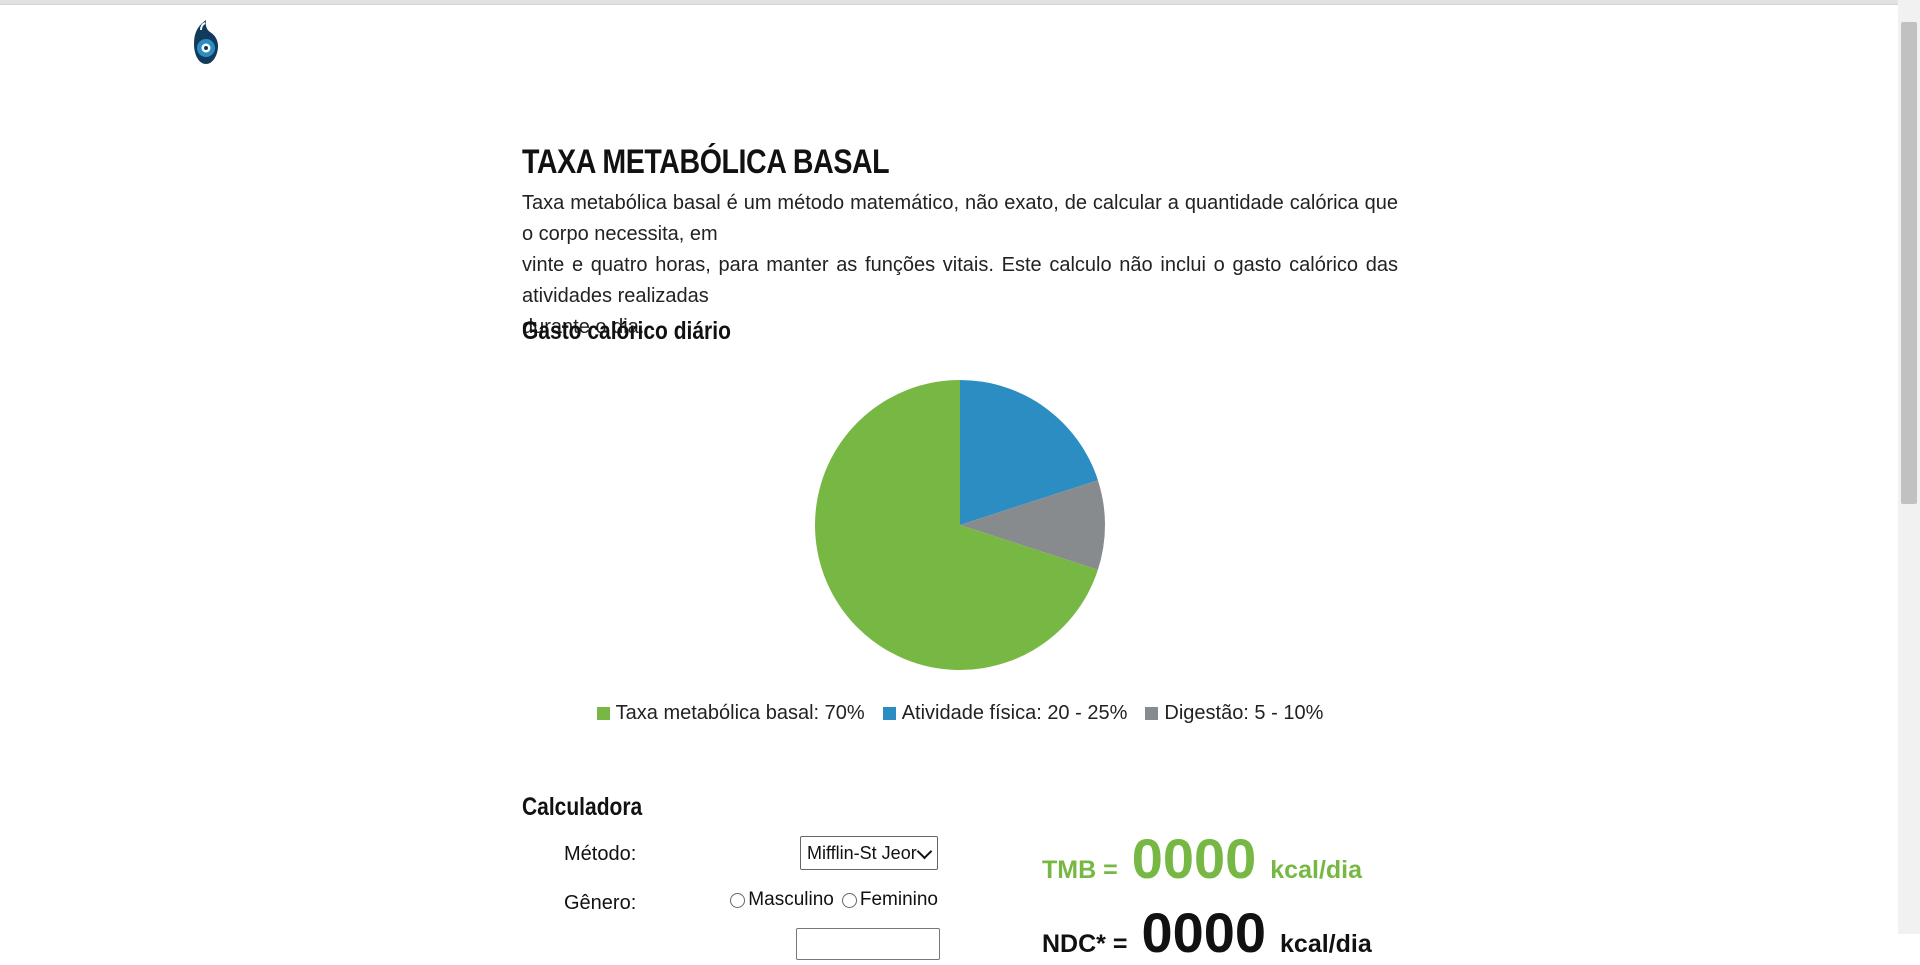 The width and height of the screenshot is (1920, 965). I want to click on calculator-title: Calculadora, so click(582, 806).